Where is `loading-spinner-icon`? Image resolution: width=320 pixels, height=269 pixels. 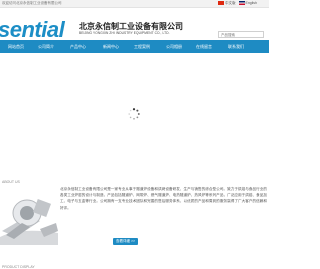
loading-spinner-icon is located at coordinates (134, 114).